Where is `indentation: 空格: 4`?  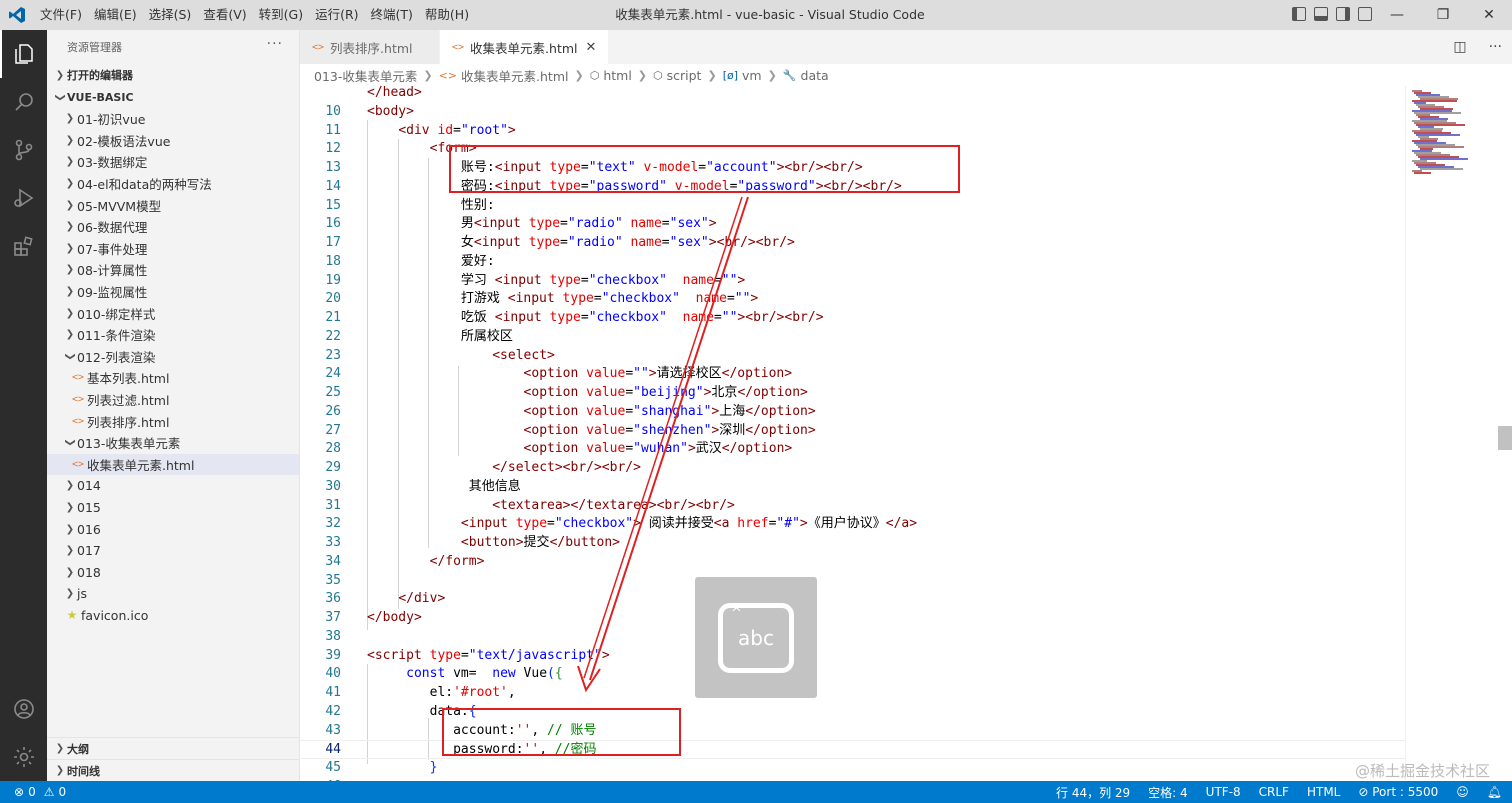
indentation: 空格: 4 is located at coordinates (1168, 792).